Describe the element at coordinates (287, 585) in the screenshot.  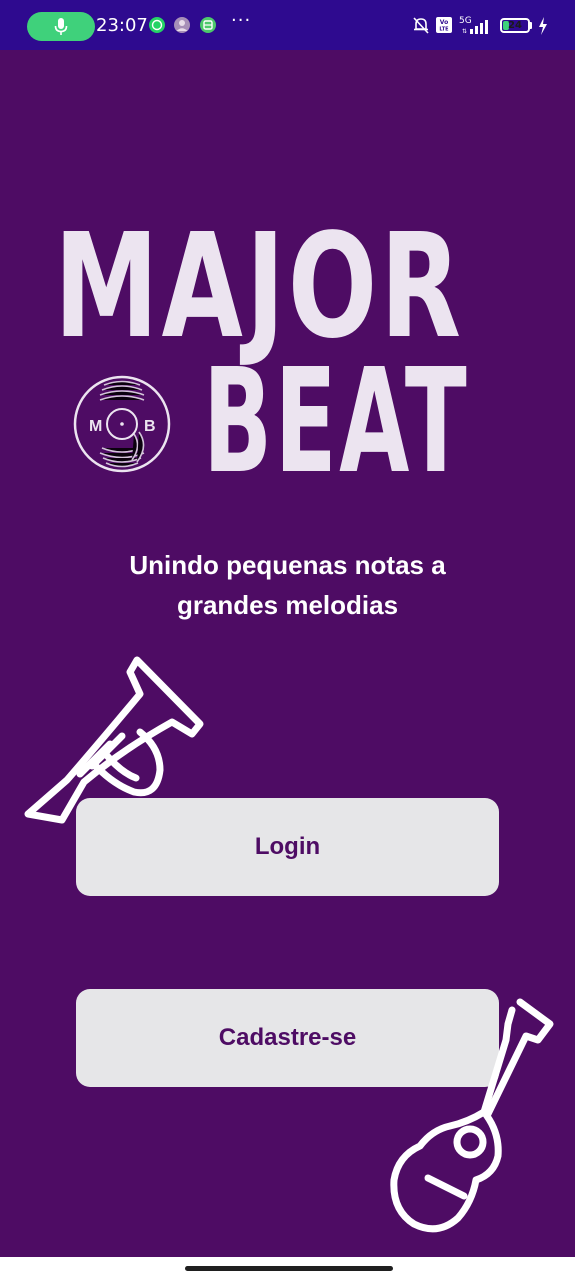
I see `tagline: Unindo pequenas notas a grandes melodias` at that location.